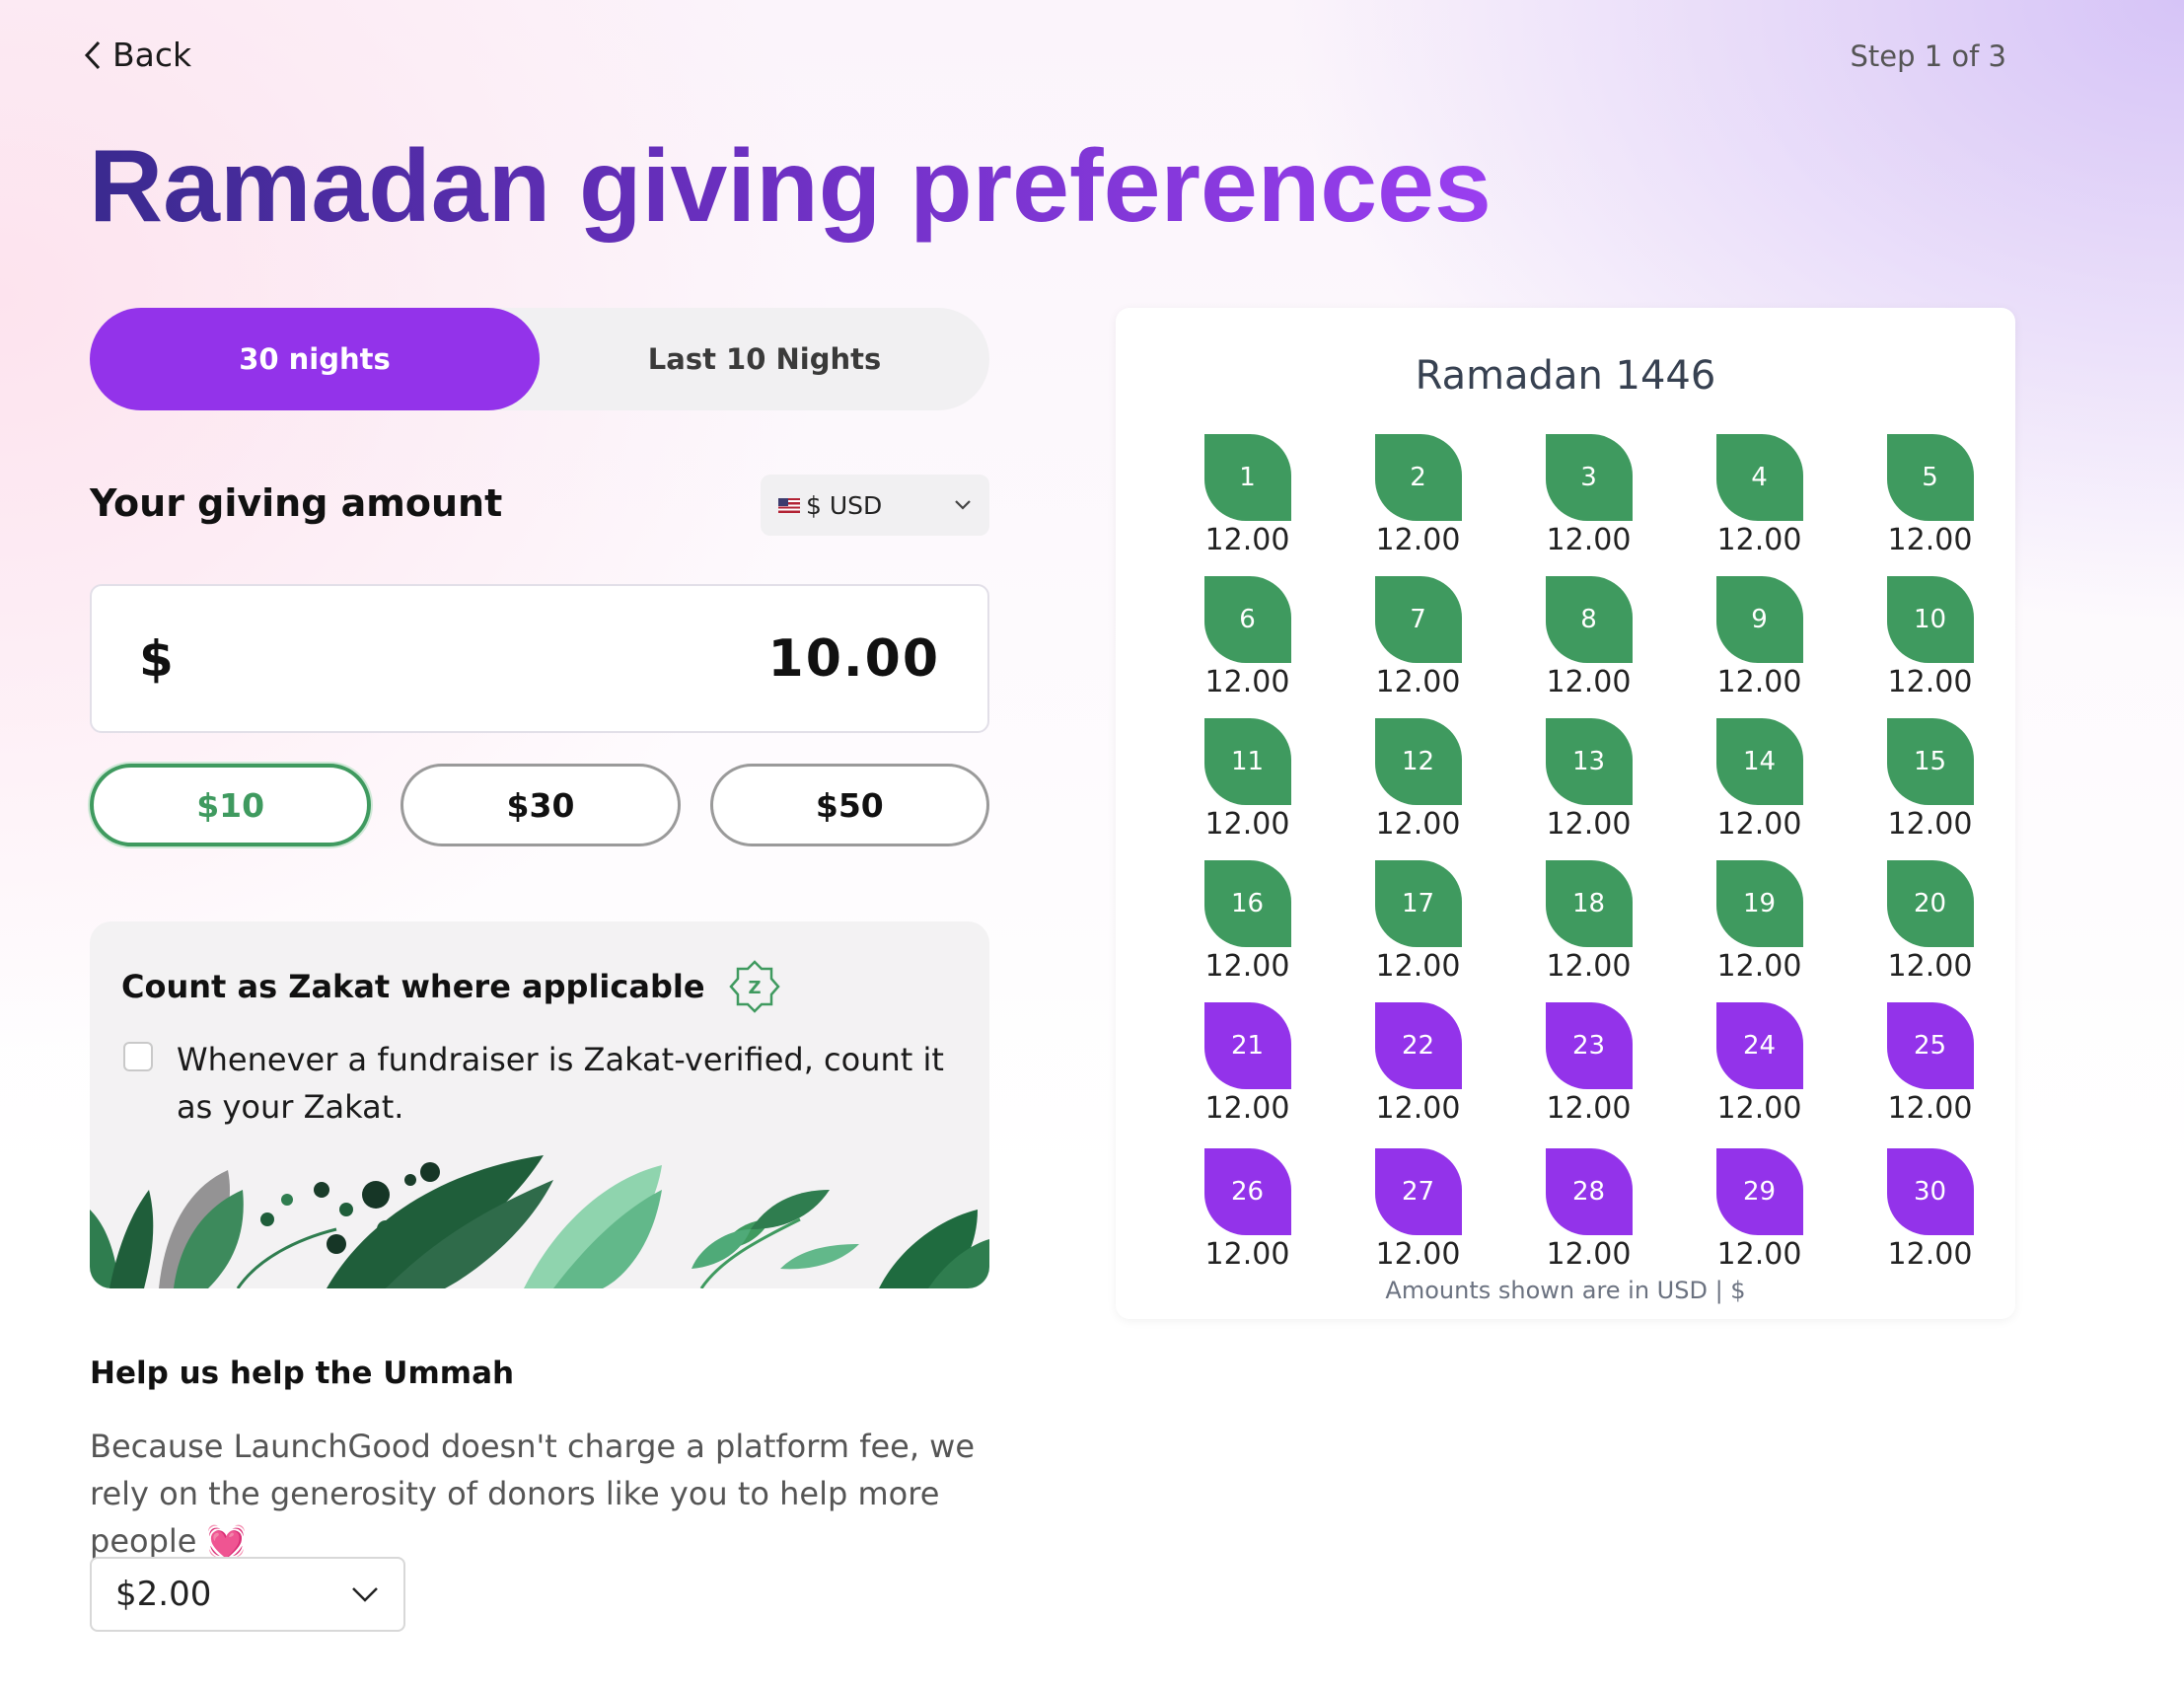 The width and height of the screenshot is (2184, 1689). Describe the element at coordinates (1588, 923) in the screenshot. I see `calendar-day-18: 18 12.00` at that location.